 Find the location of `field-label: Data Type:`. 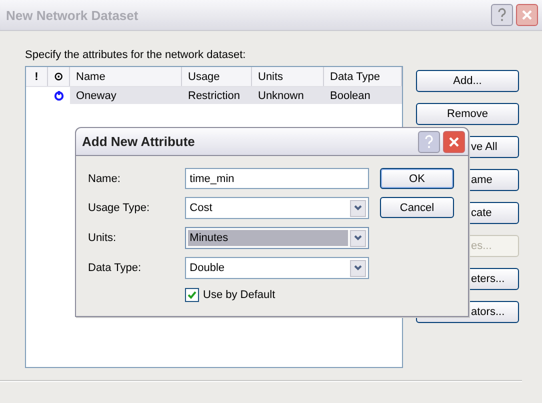

field-label: Data Type: is located at coordinates (115, 268).